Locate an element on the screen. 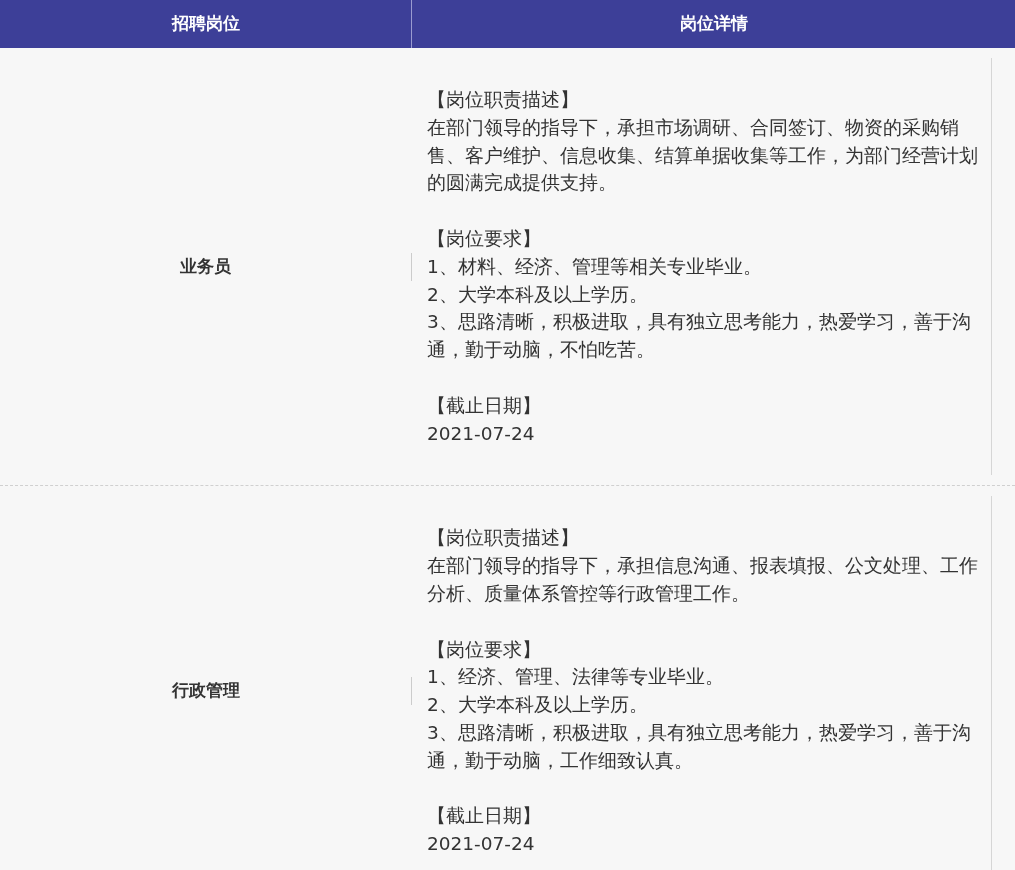 The image size is (1015, 870). detail-text: 3、思路清晰，积极进取，具有独立思考能力，热爱学习，善于沟通，勤于动脑，不怕吃苦。 is located at coordinates (699, 336).